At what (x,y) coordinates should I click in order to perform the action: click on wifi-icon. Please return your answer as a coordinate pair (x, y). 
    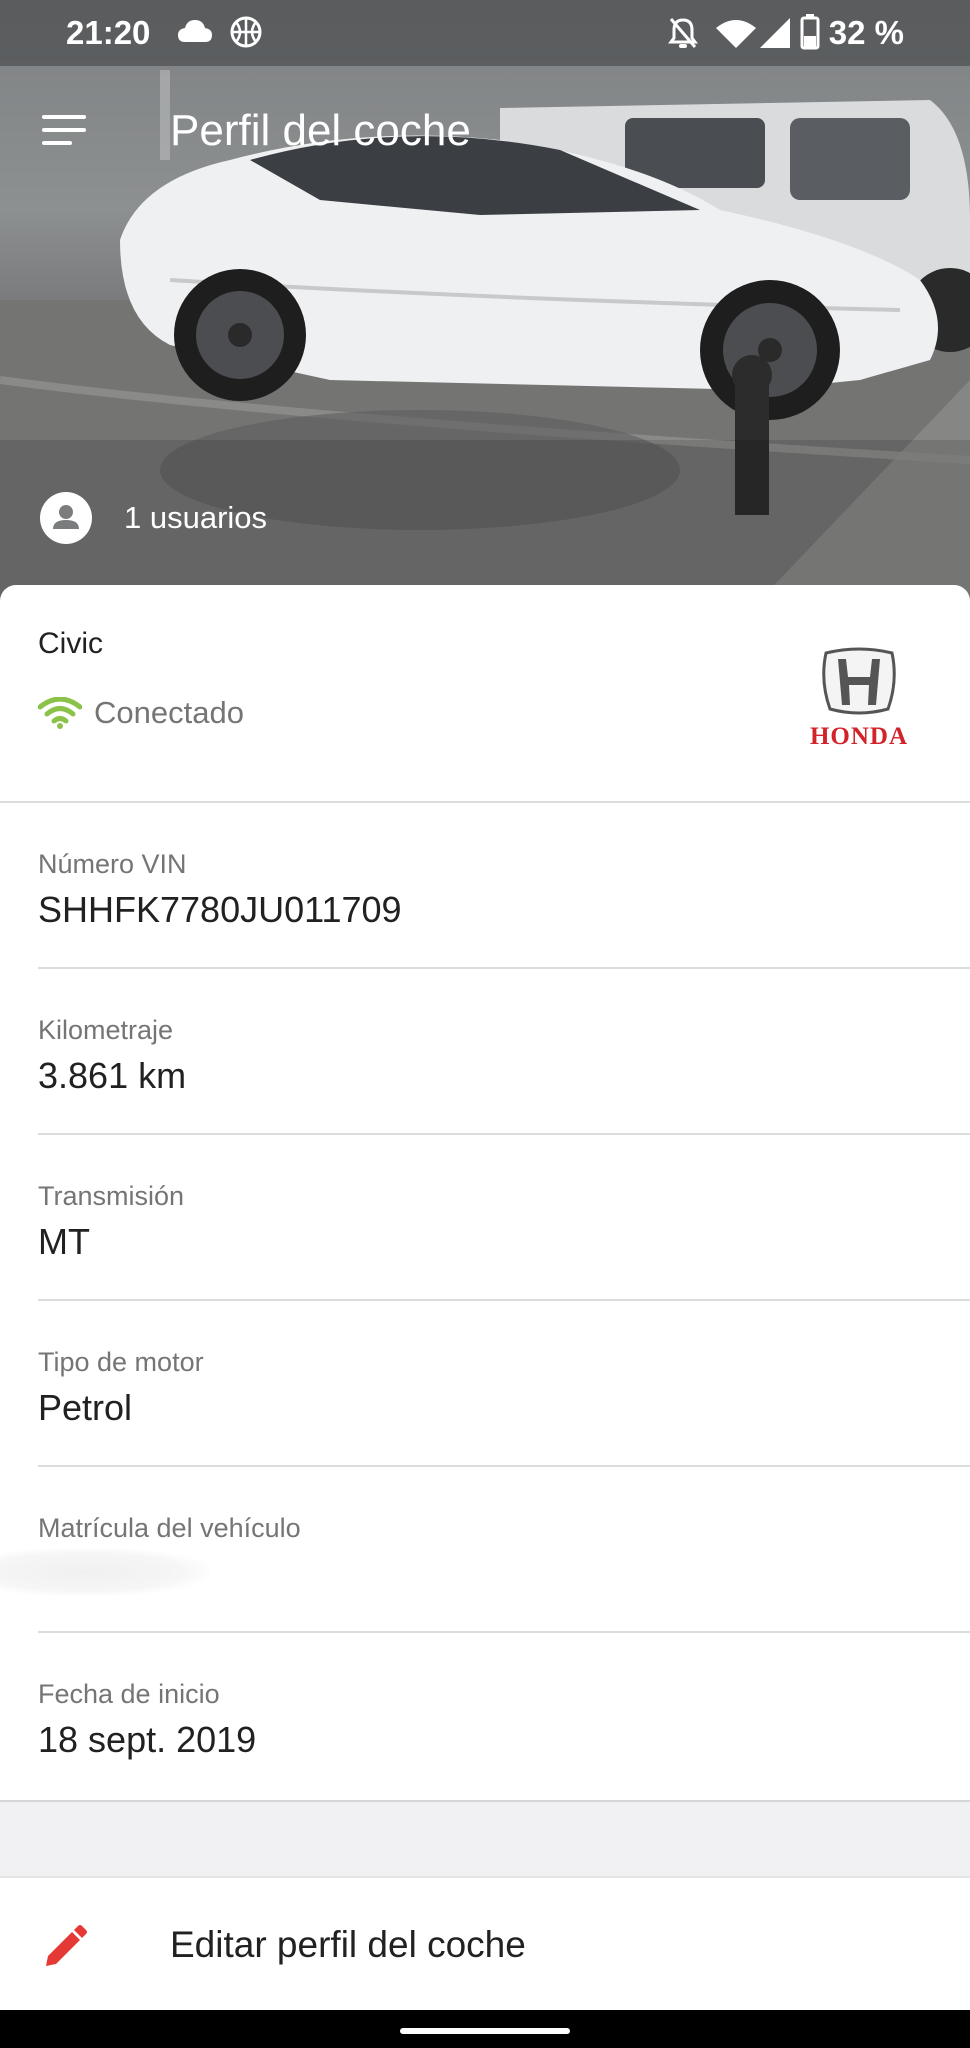
    Looking at the image, I should click on (736, 34).